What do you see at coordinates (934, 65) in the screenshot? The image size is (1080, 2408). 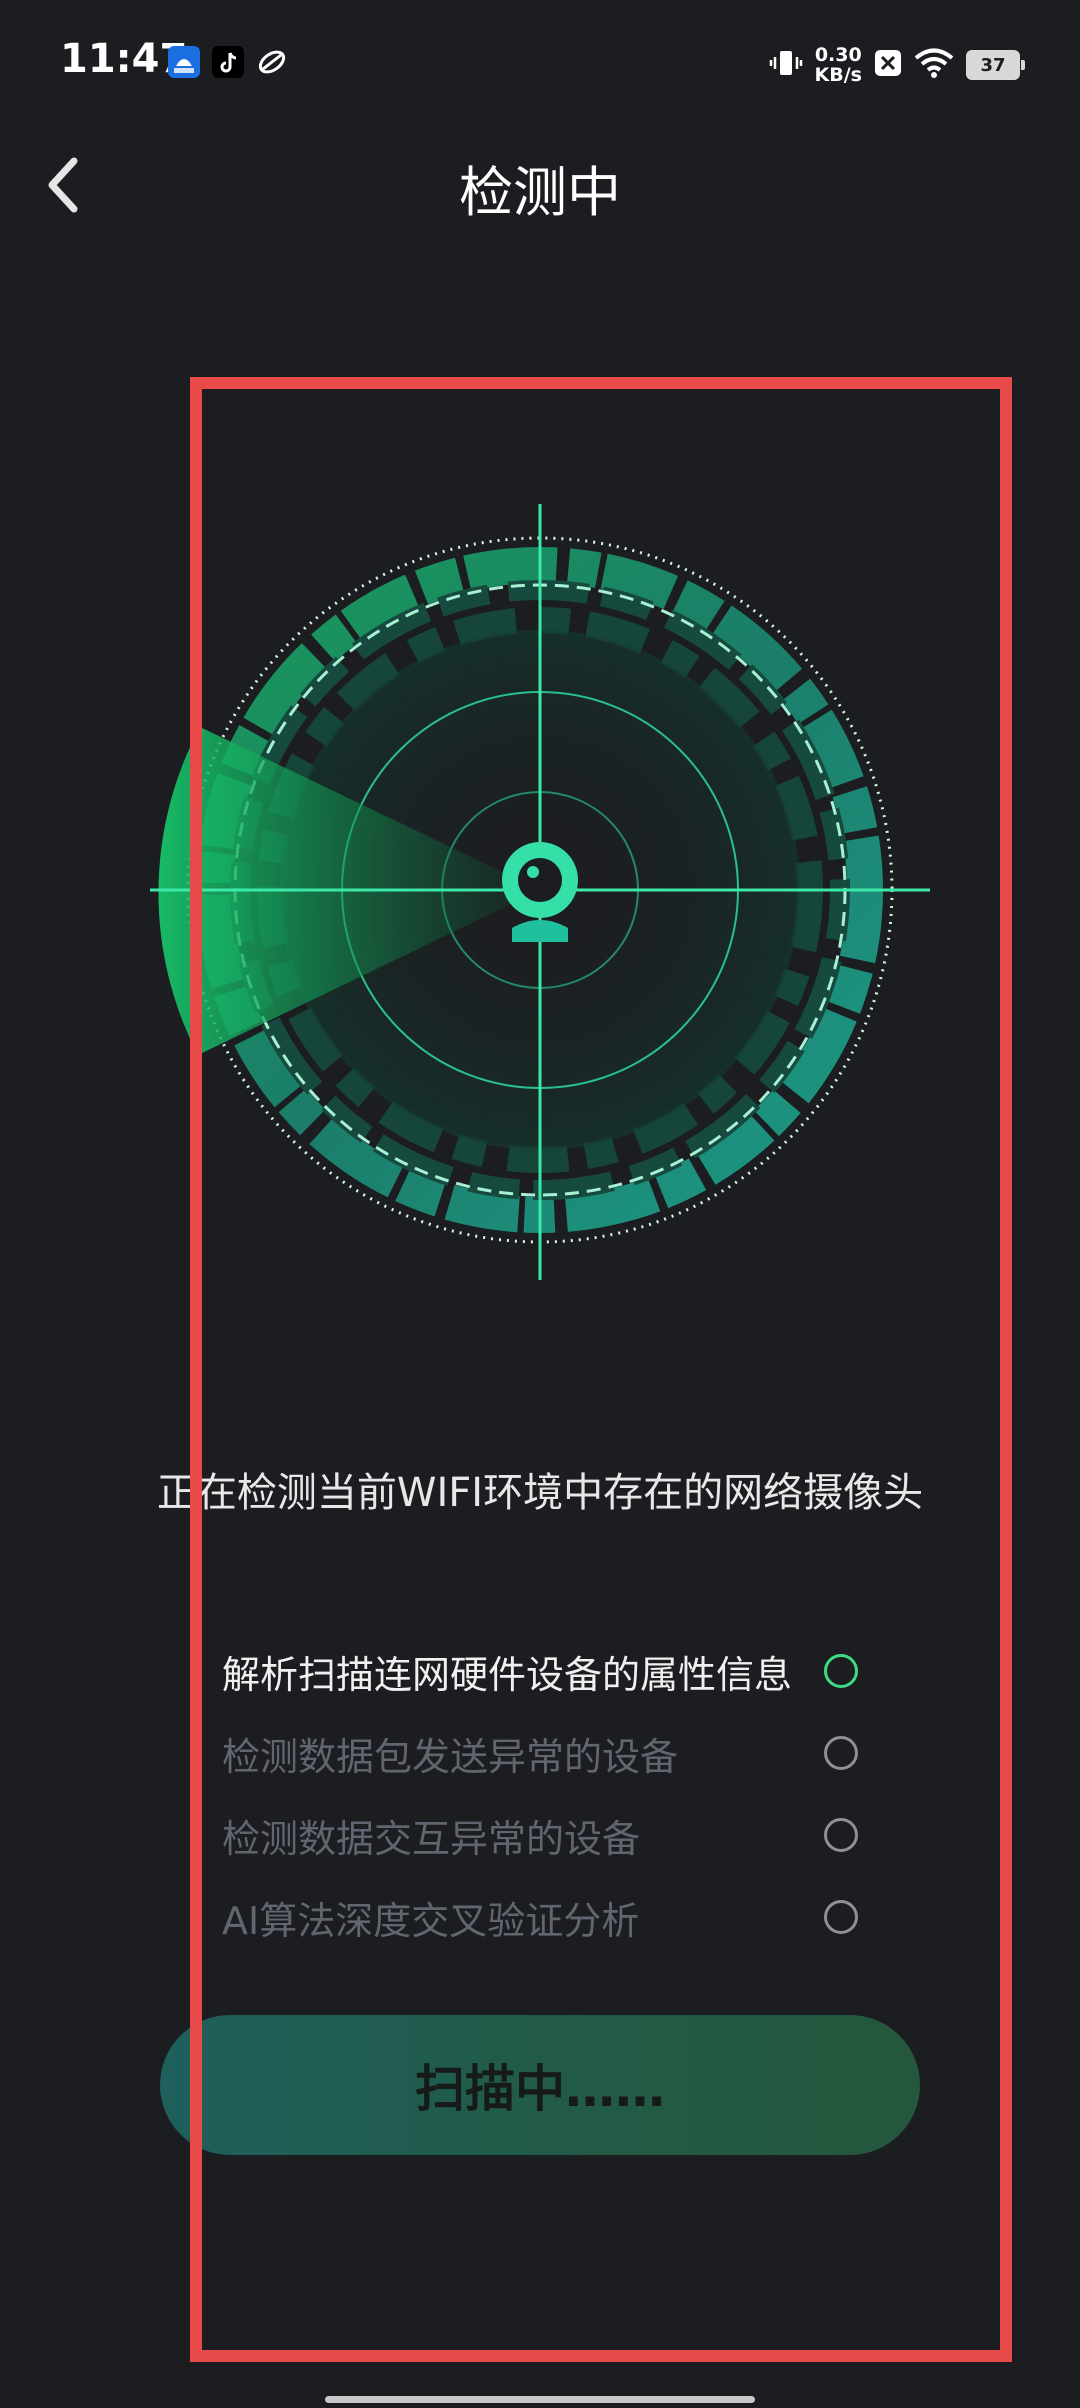 I see `wifi-icon` at bounding box center [934, 65].